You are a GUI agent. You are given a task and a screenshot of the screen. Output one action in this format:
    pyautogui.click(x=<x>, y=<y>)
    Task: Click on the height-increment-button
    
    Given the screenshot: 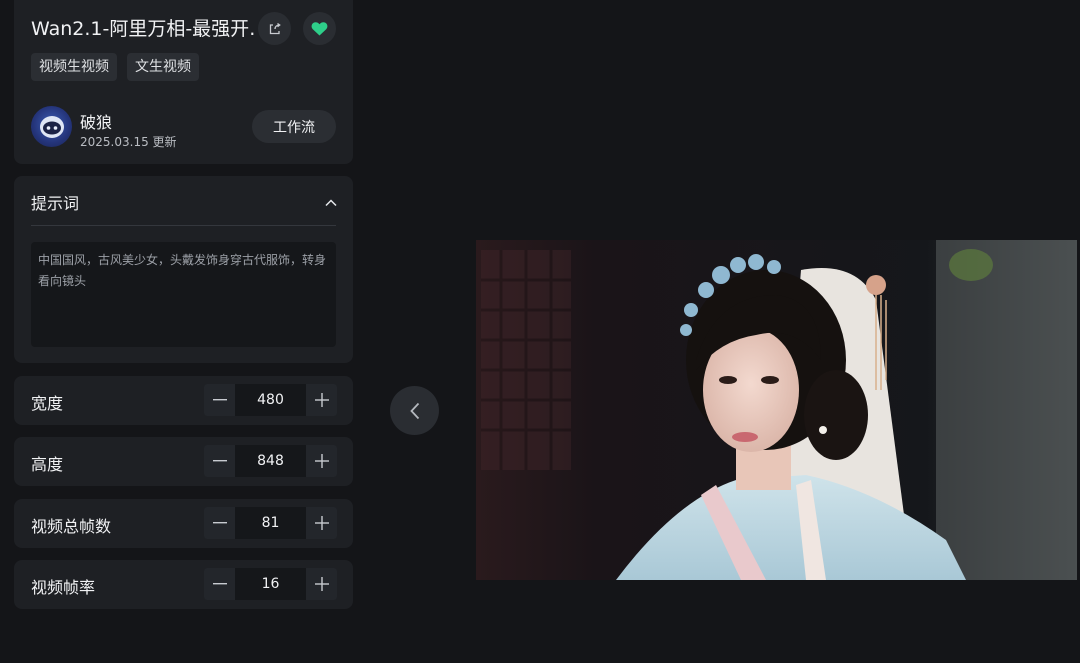 What is the action you would take?
    pyautogui.click(x=321, y=461)
    